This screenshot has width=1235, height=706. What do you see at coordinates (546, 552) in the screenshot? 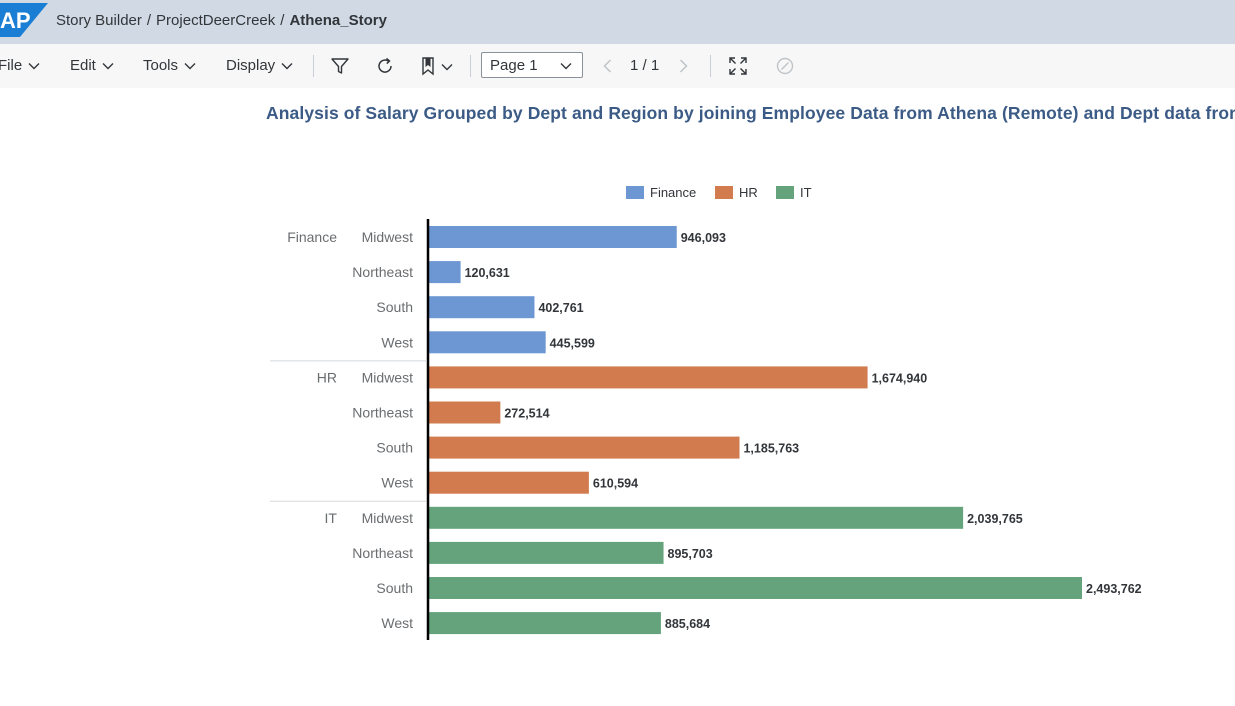
I see `bar-it-northeast` at bounding box center [546, 552].